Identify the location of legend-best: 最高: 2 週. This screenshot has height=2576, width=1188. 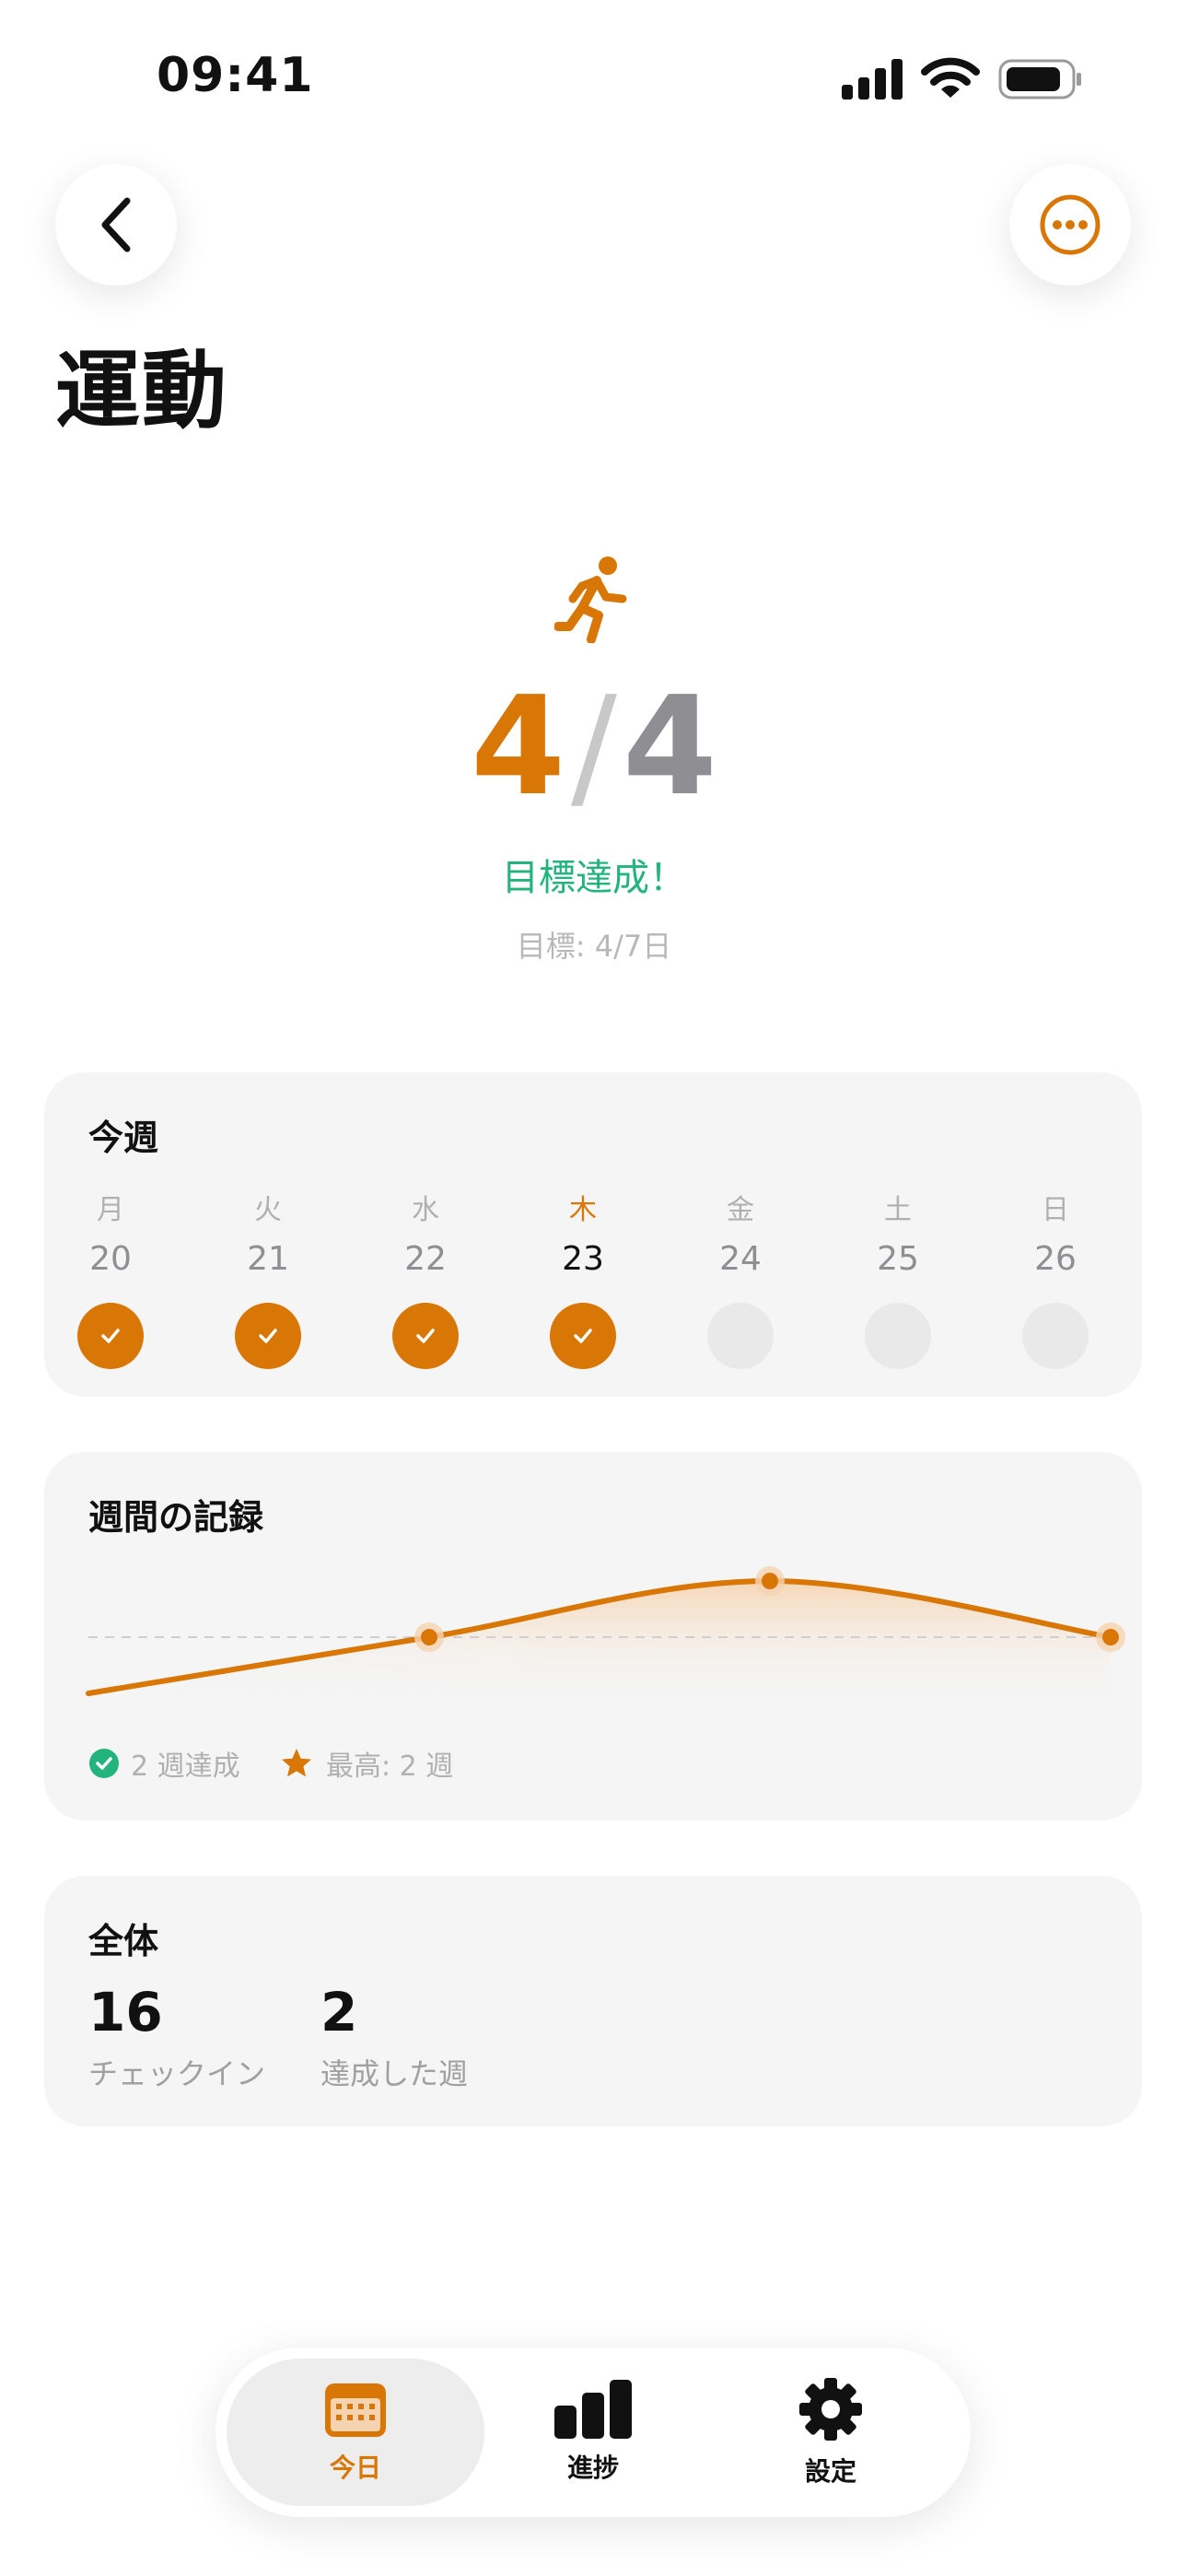
(366, 1763).